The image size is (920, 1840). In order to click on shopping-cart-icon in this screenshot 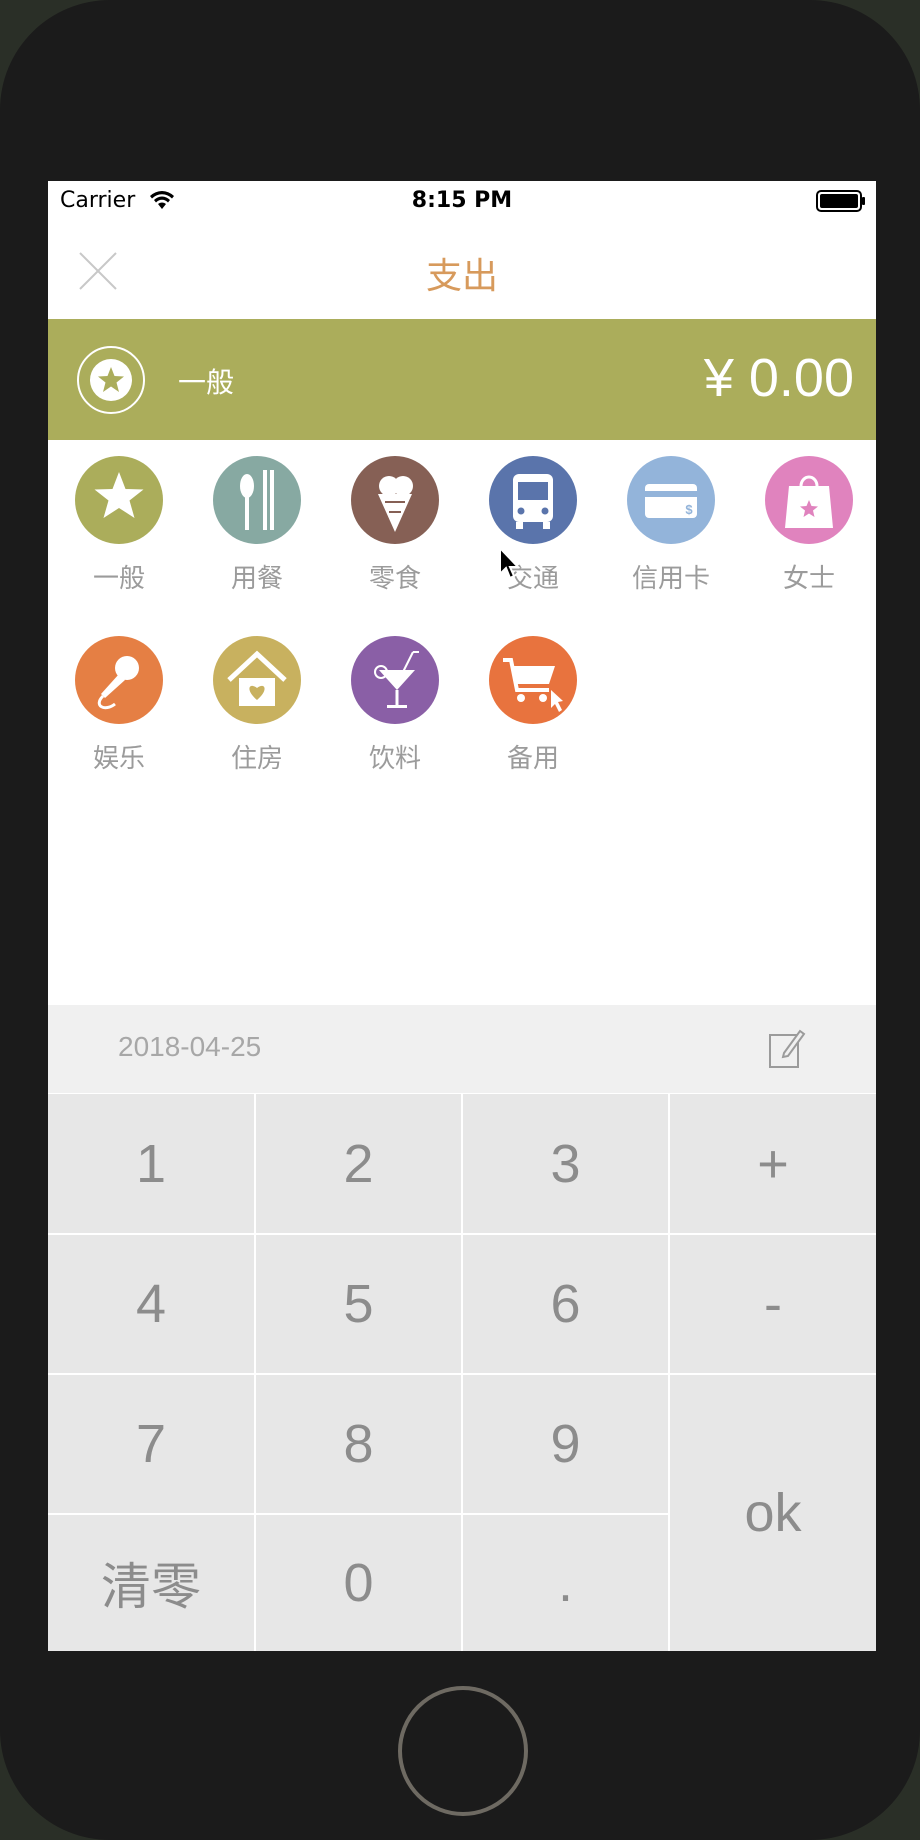, I will do `click(533, 680)`.